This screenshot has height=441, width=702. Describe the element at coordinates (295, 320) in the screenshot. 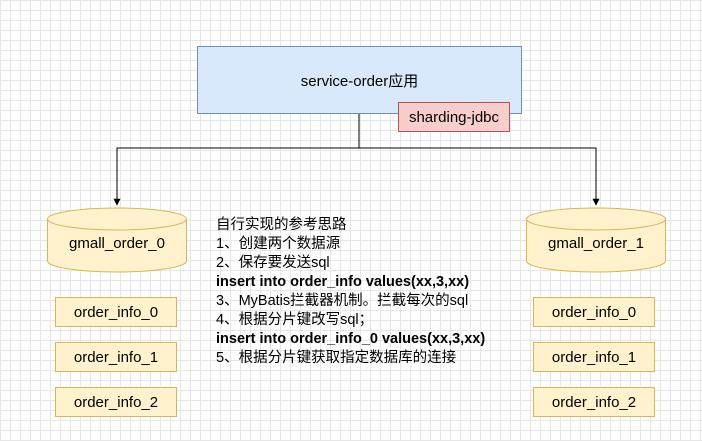

I see `note-line-5: 4、根据分片键改写sql；` at that location.